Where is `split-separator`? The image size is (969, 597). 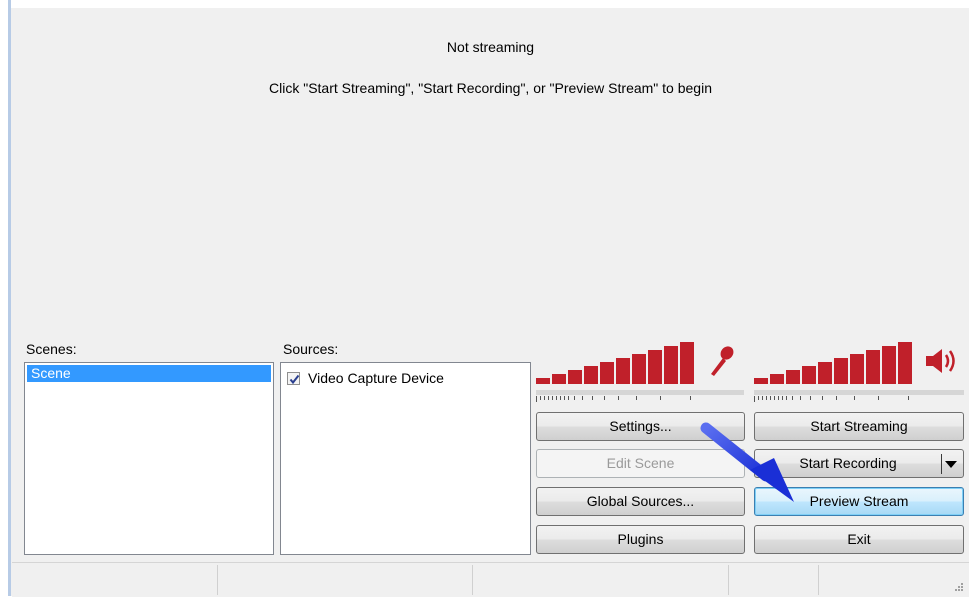 split-separator is located at coordinates (941, 464).